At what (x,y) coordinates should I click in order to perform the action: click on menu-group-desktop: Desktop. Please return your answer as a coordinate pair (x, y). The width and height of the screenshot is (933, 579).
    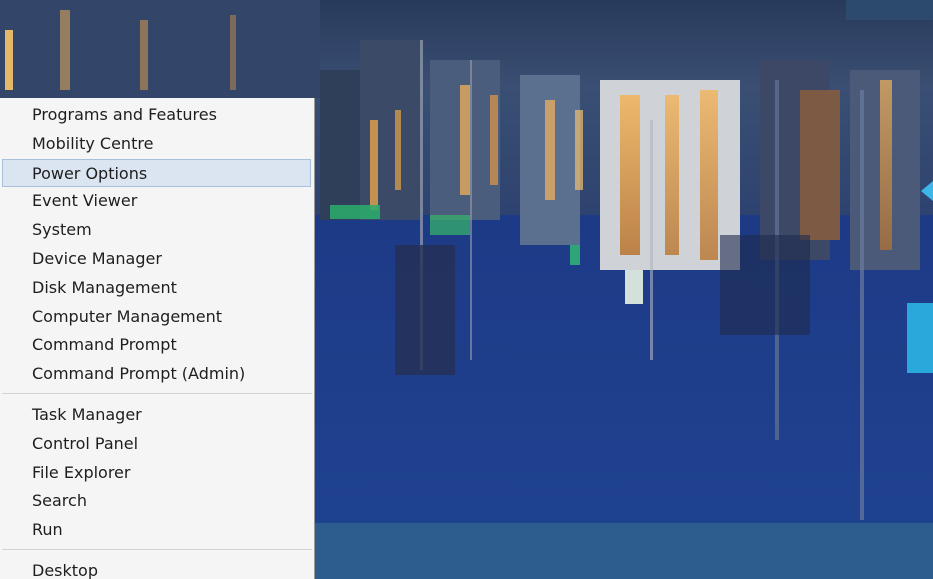
    Looking at the image, I should click on (157, 566).